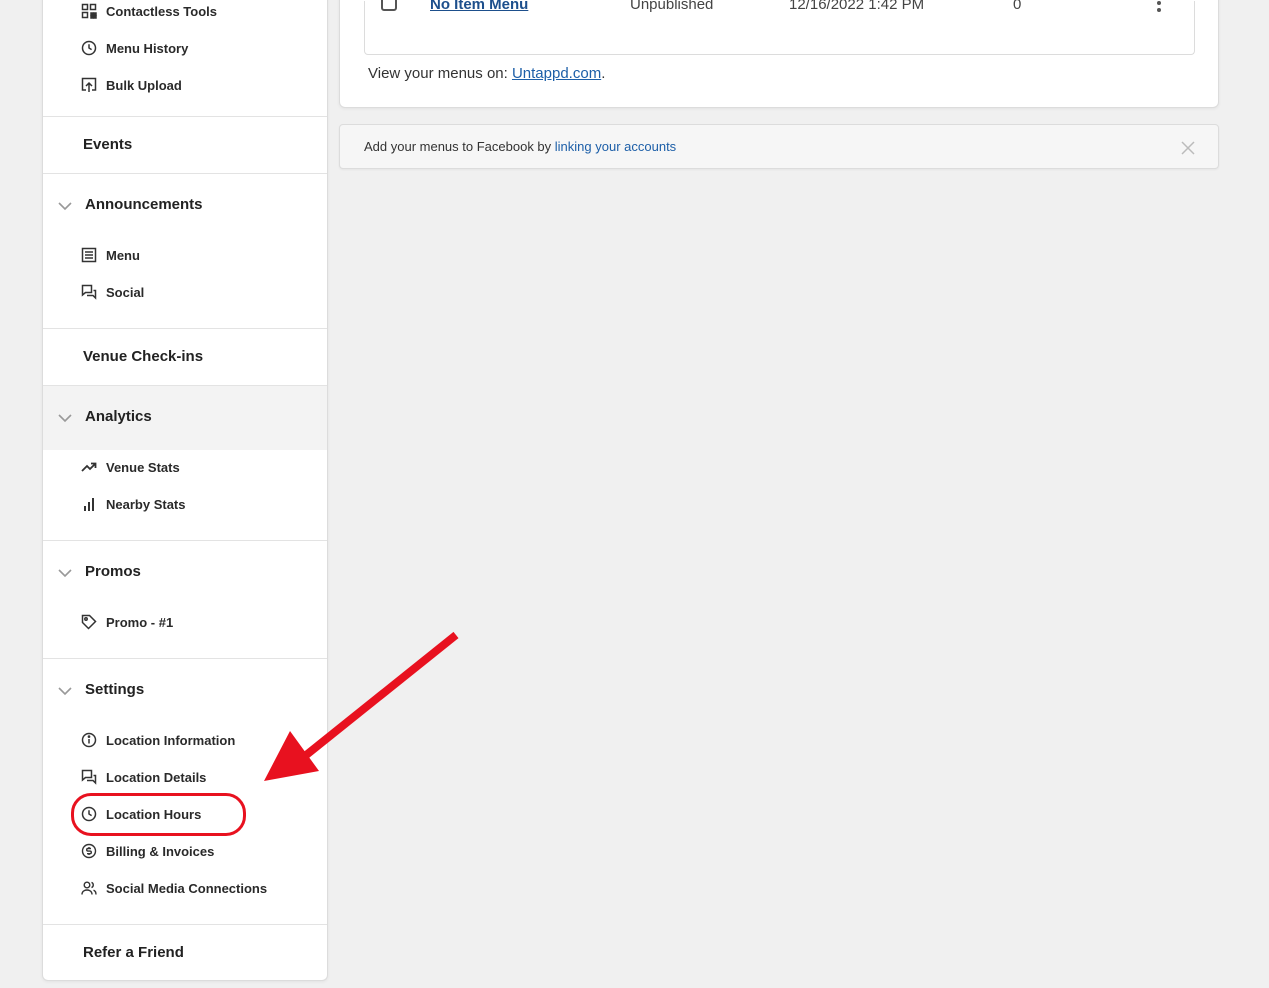 This screenshot has width=1269, height=988. What do you see at coordinates (440, 73) in the screenshot?
I see `view-menus-prefix: View your menus on:` at bounding box center [440, 73].